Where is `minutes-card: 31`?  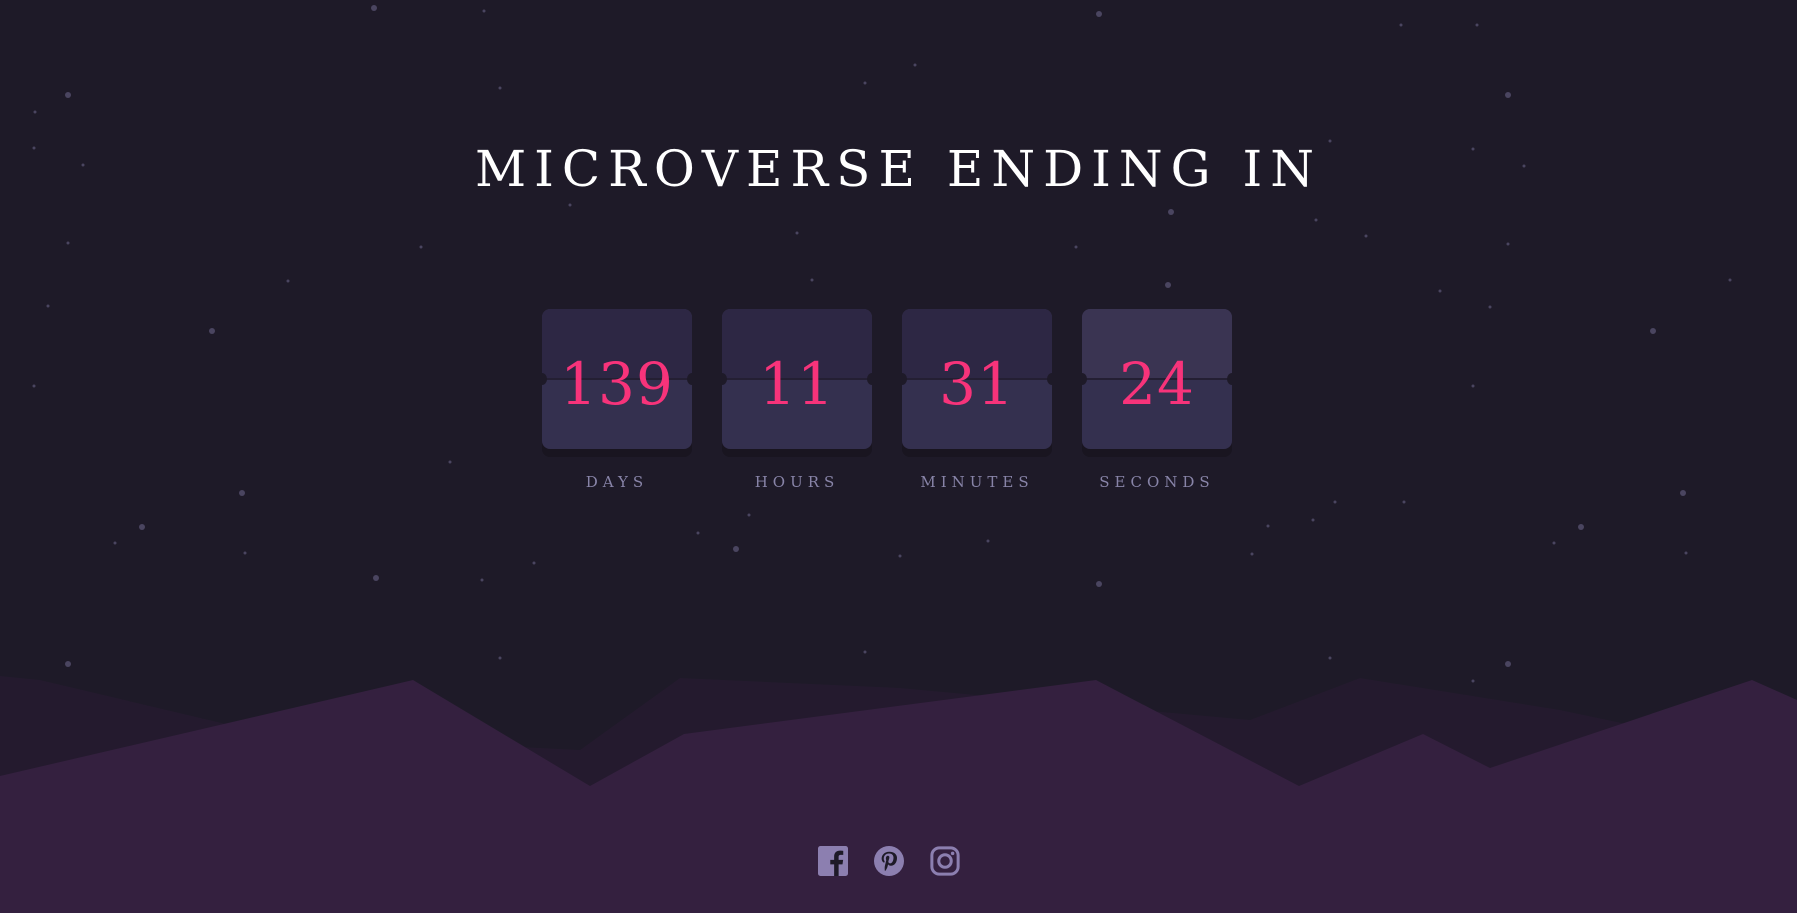 minutes-card: 31 is located at coordinates (977, 379).